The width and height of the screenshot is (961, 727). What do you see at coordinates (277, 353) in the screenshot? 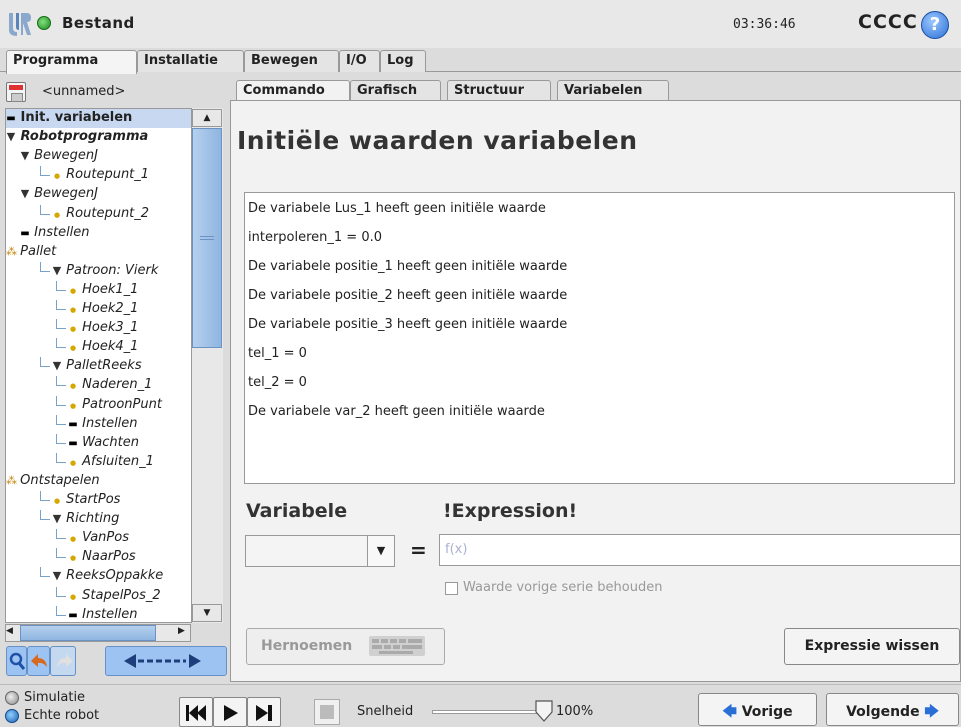
I see `list-item: tel_1 = 0` at bounding box center [277, 353].